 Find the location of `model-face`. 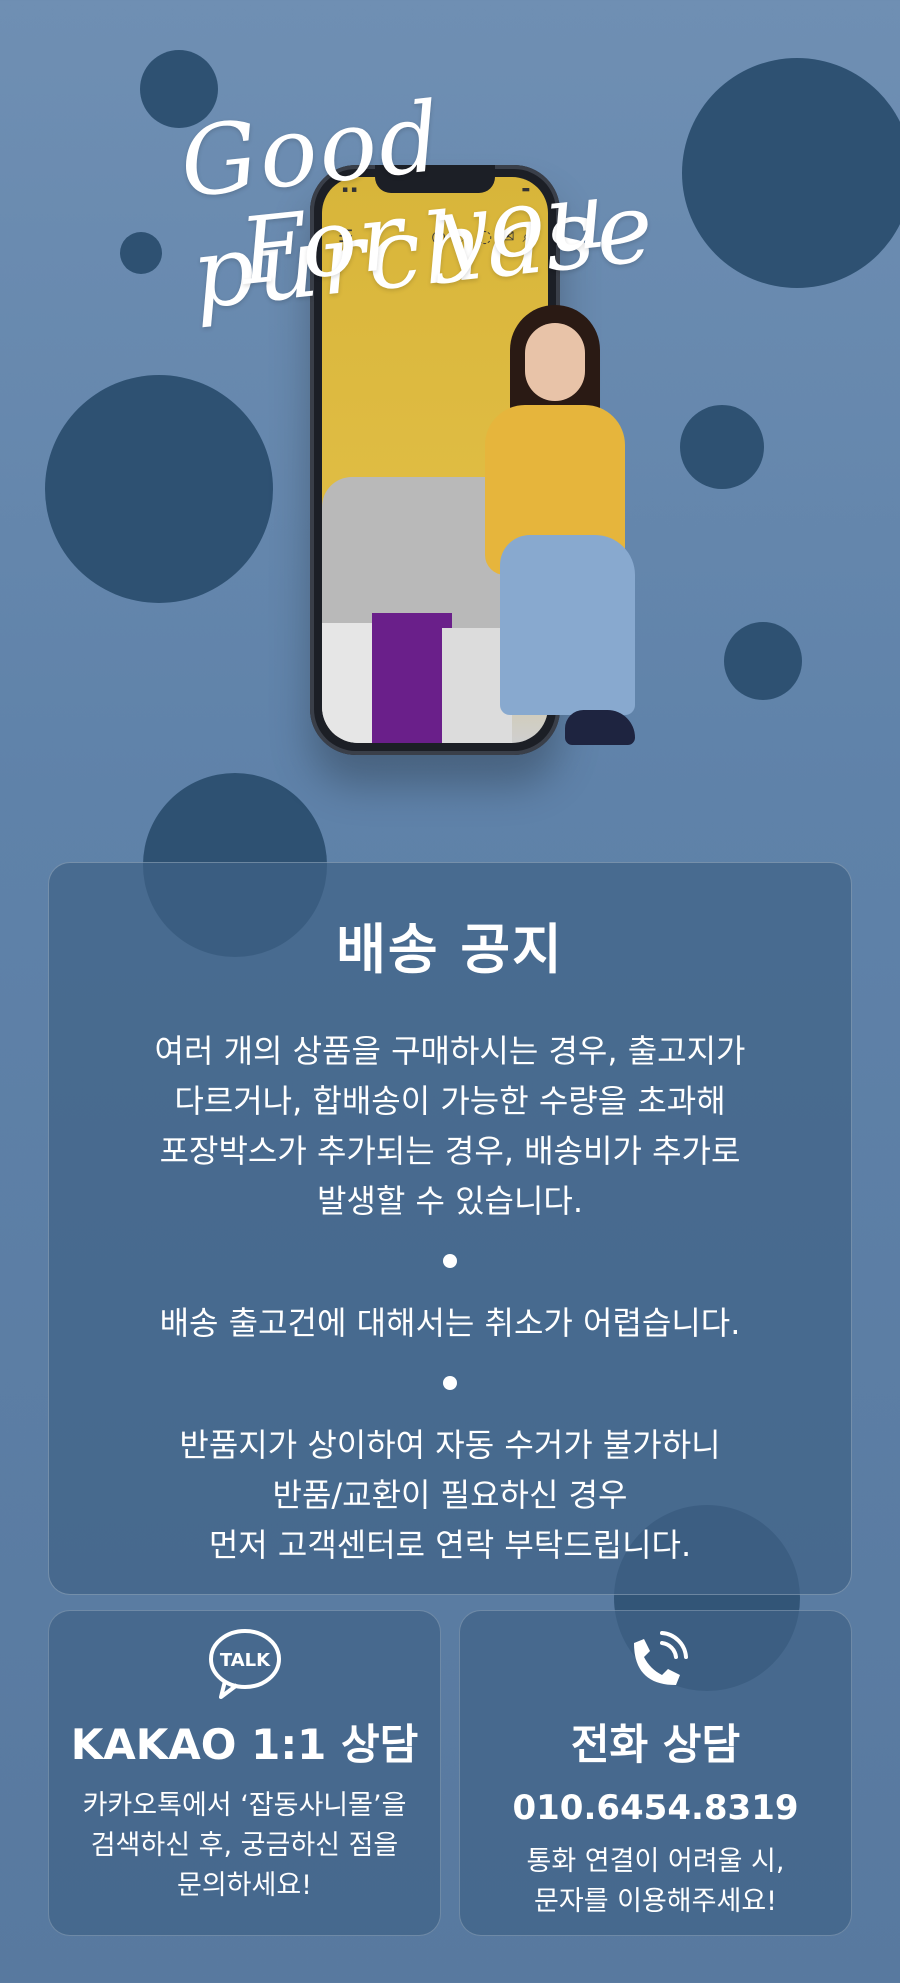

model-face is located at coordinates (555, 362).